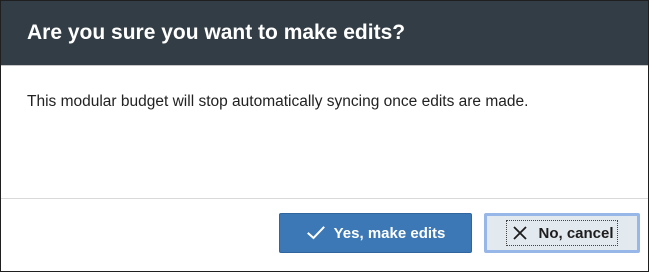 This screenshot has width=649, height=272. Describe the element at coordinates (216, 32) in the screenshot. I see `dialog-title: Are you sure you want to make edits?` at that location.